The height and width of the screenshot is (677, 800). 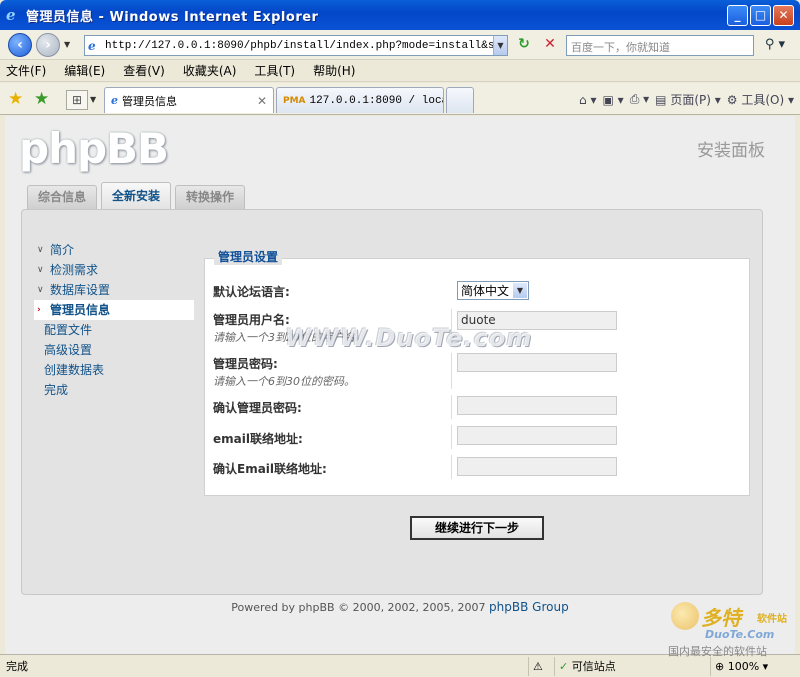 What do you see at coordinates (775, 45) in the screenshot?
I see `search-icon: ⚲ ▾` at bounding box center [775, 45].